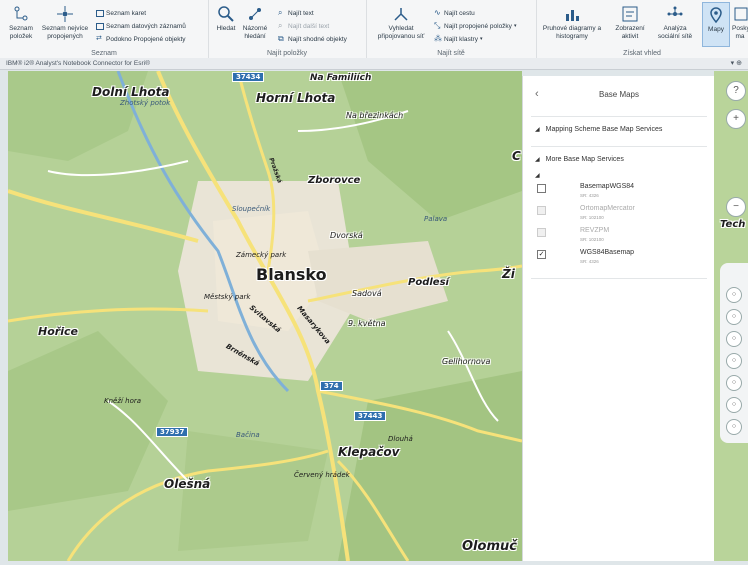 The height and width of the screenshot is (565, 748). Describe the element at coordinates (437, 12) in the screenshot. I see `path-icon: ∿` at that location.